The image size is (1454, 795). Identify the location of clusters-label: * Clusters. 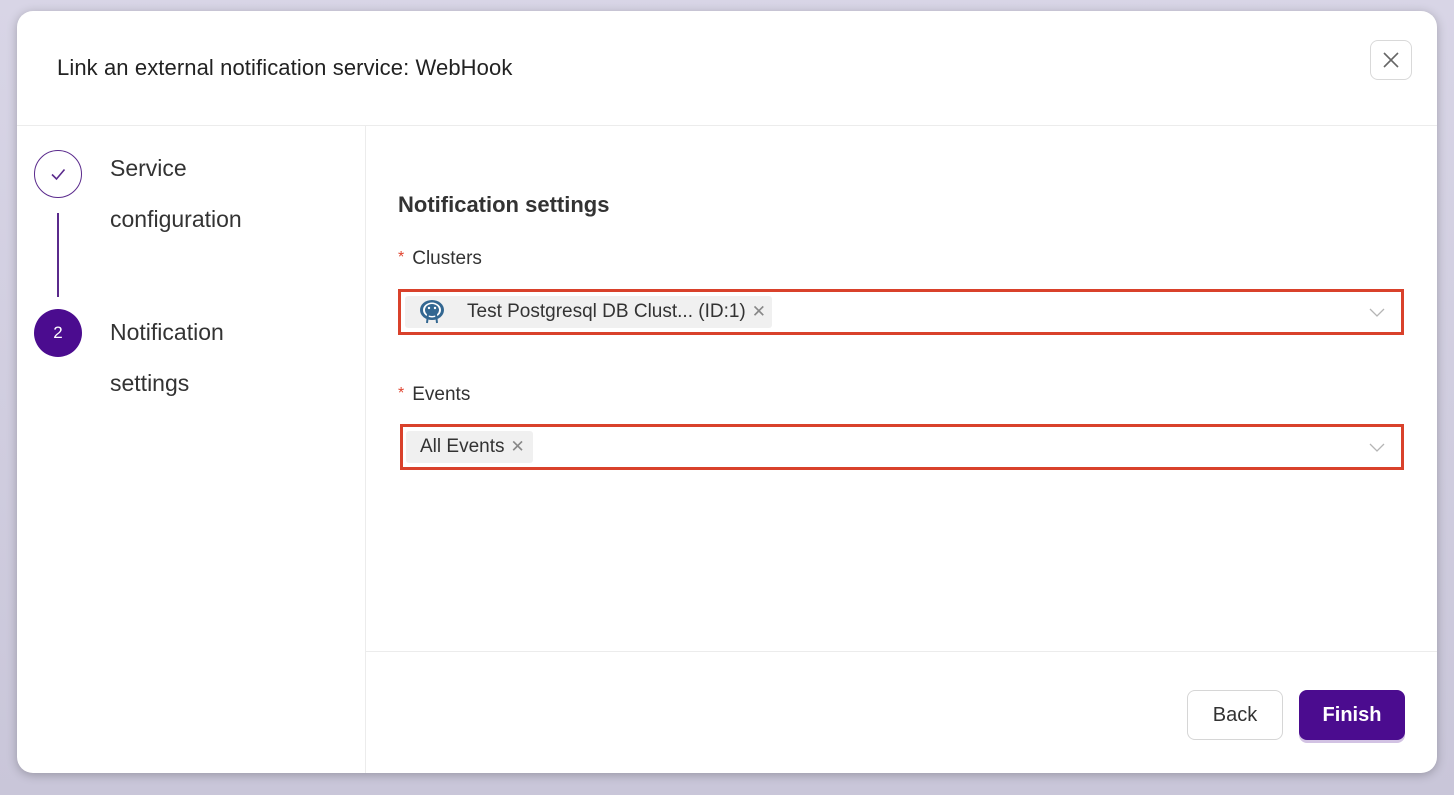
(440, 259).